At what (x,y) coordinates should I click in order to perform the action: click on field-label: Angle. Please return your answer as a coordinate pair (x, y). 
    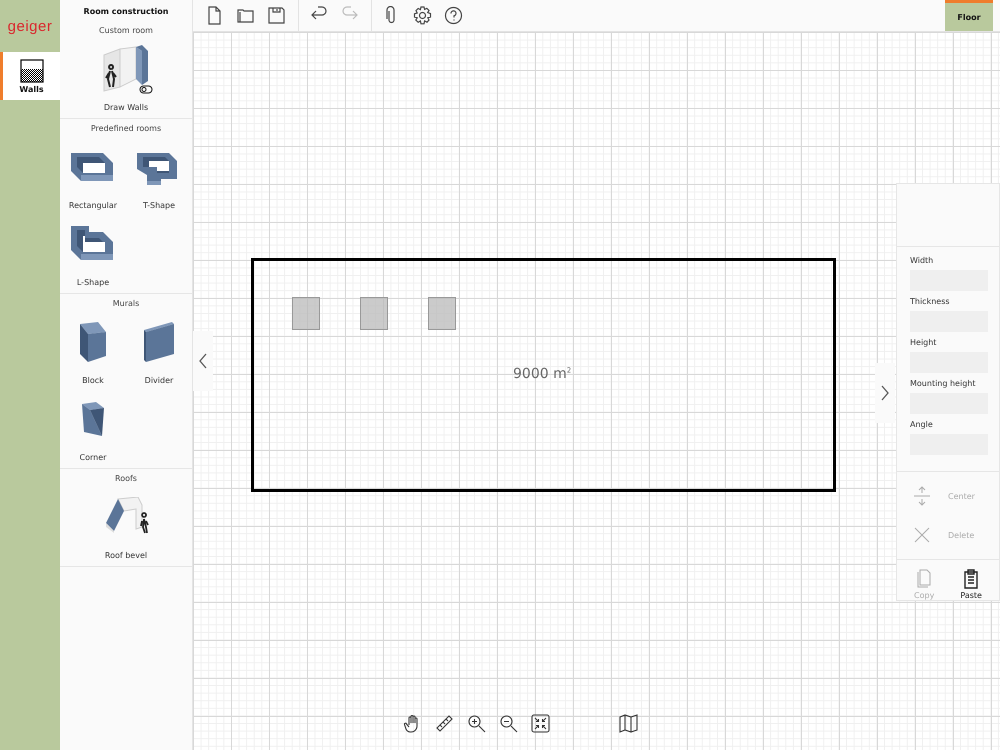
    Looking at the image, I should click on (922, 424).